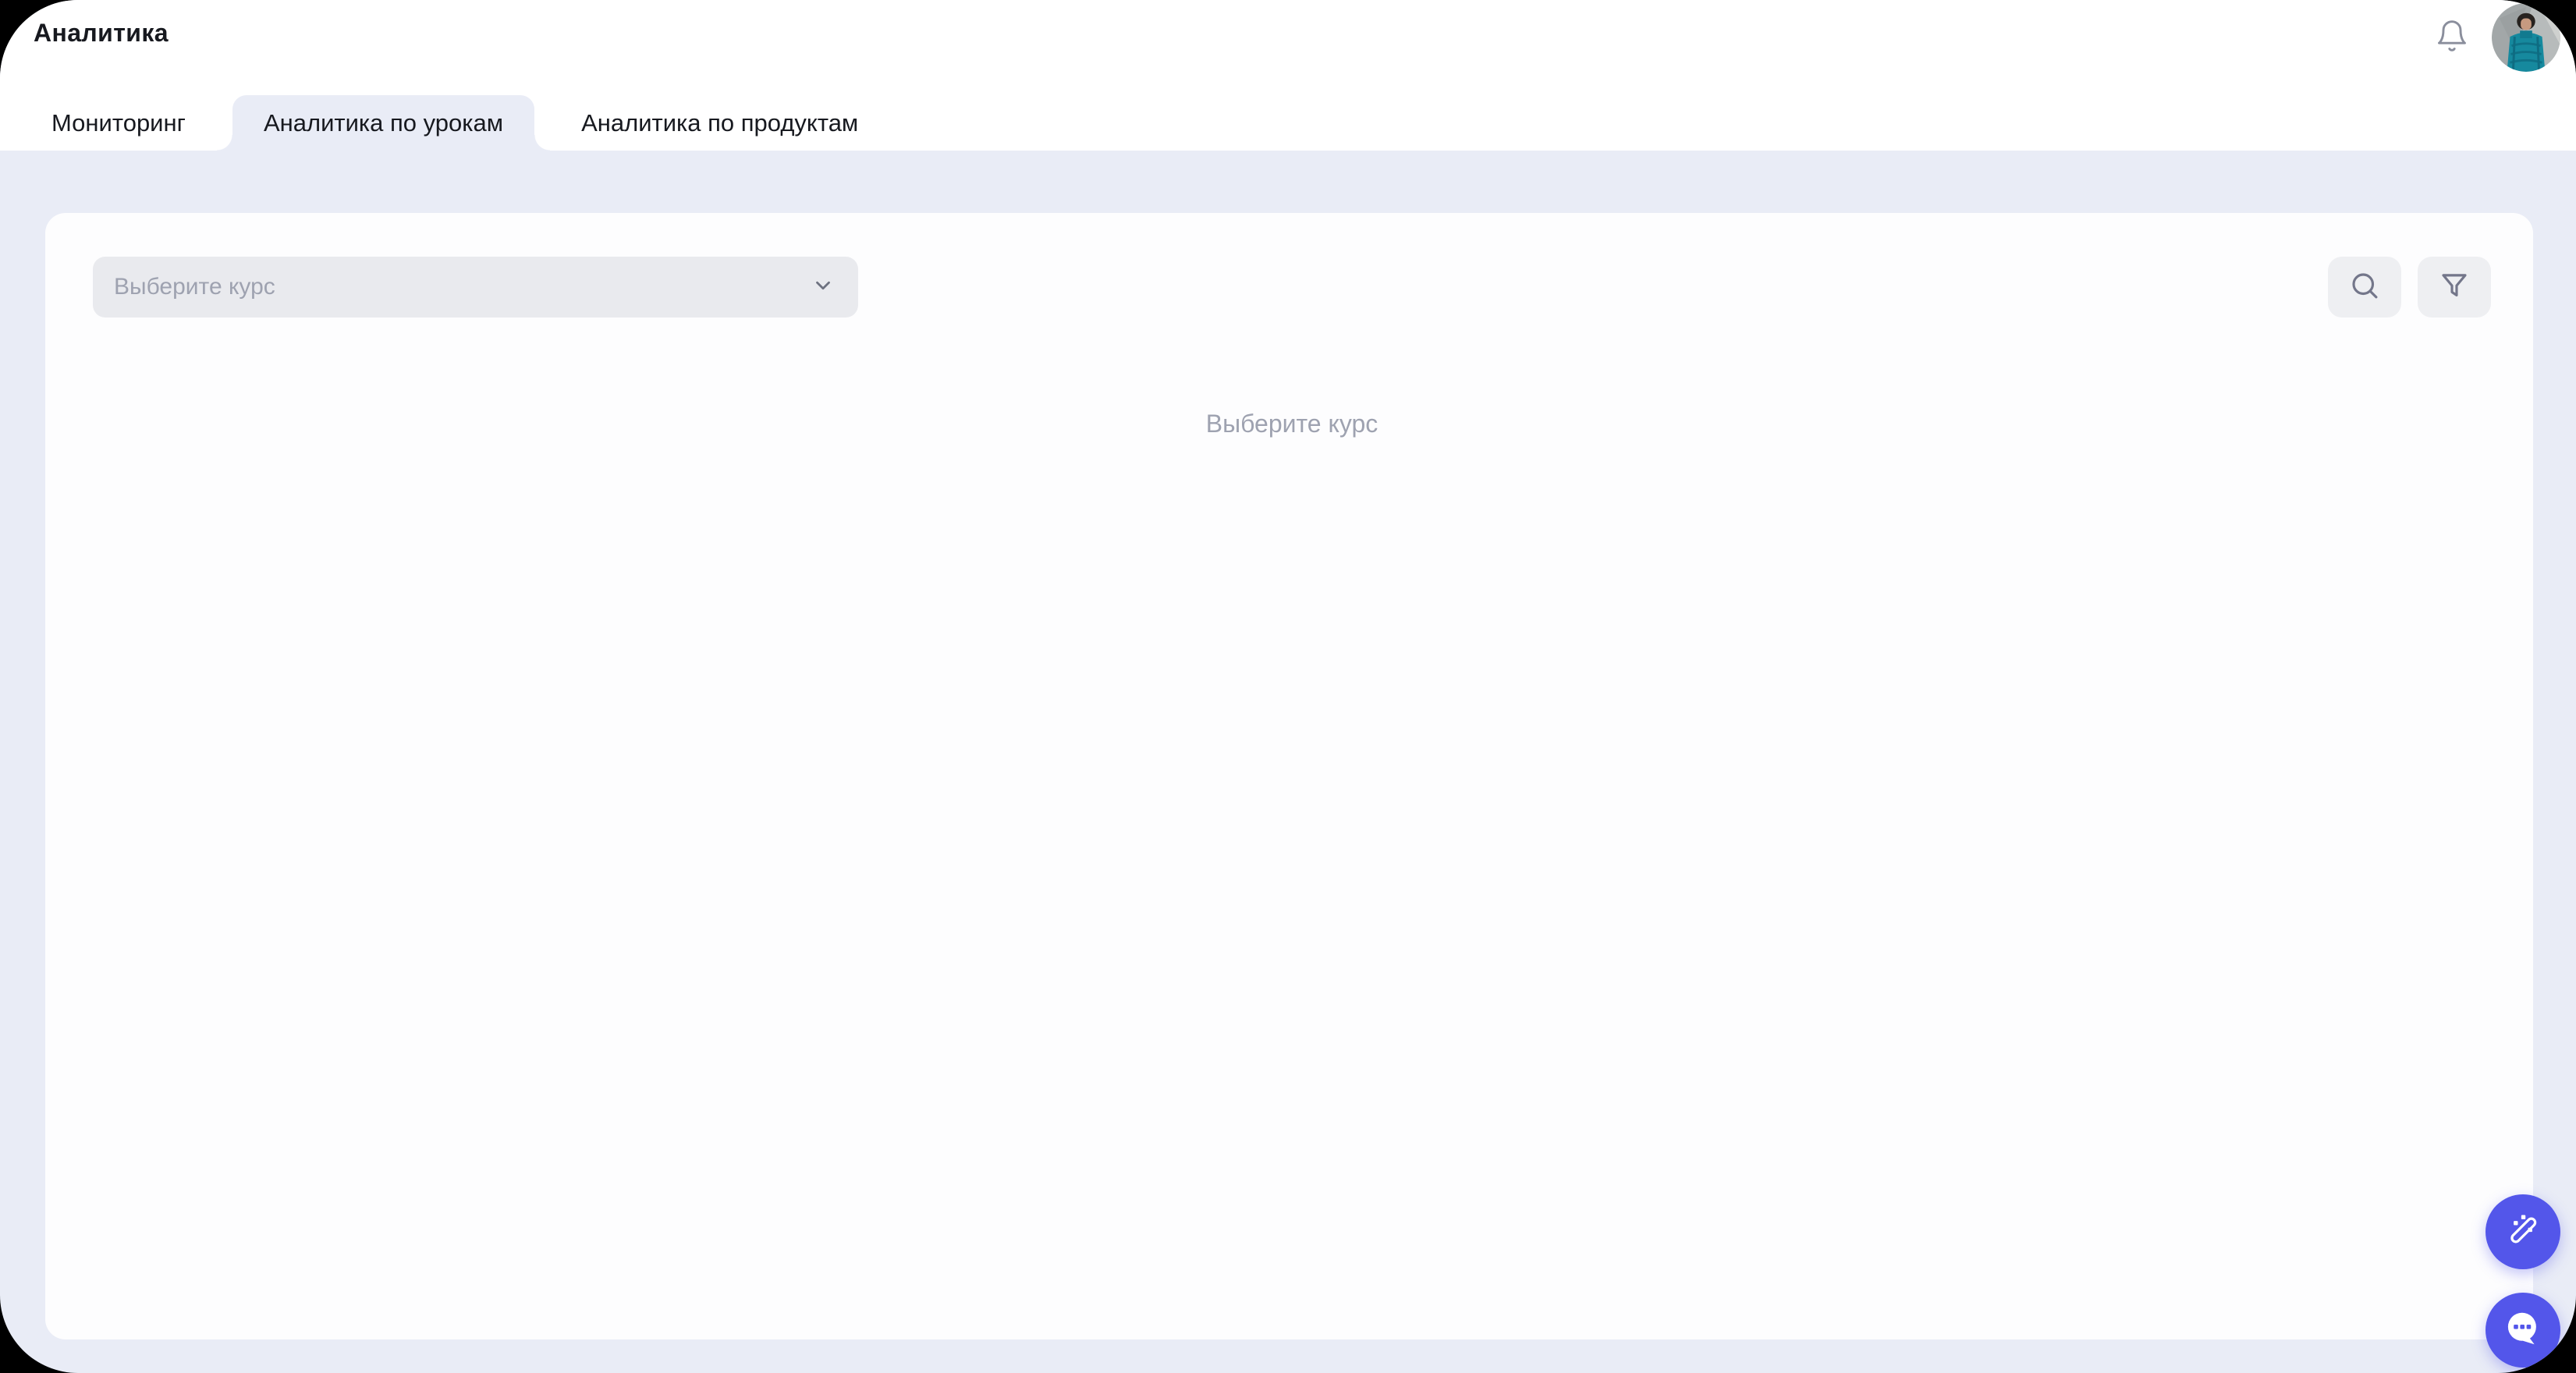  I want to click on tab-monitoring: Мониторинг, so click(118, 123).